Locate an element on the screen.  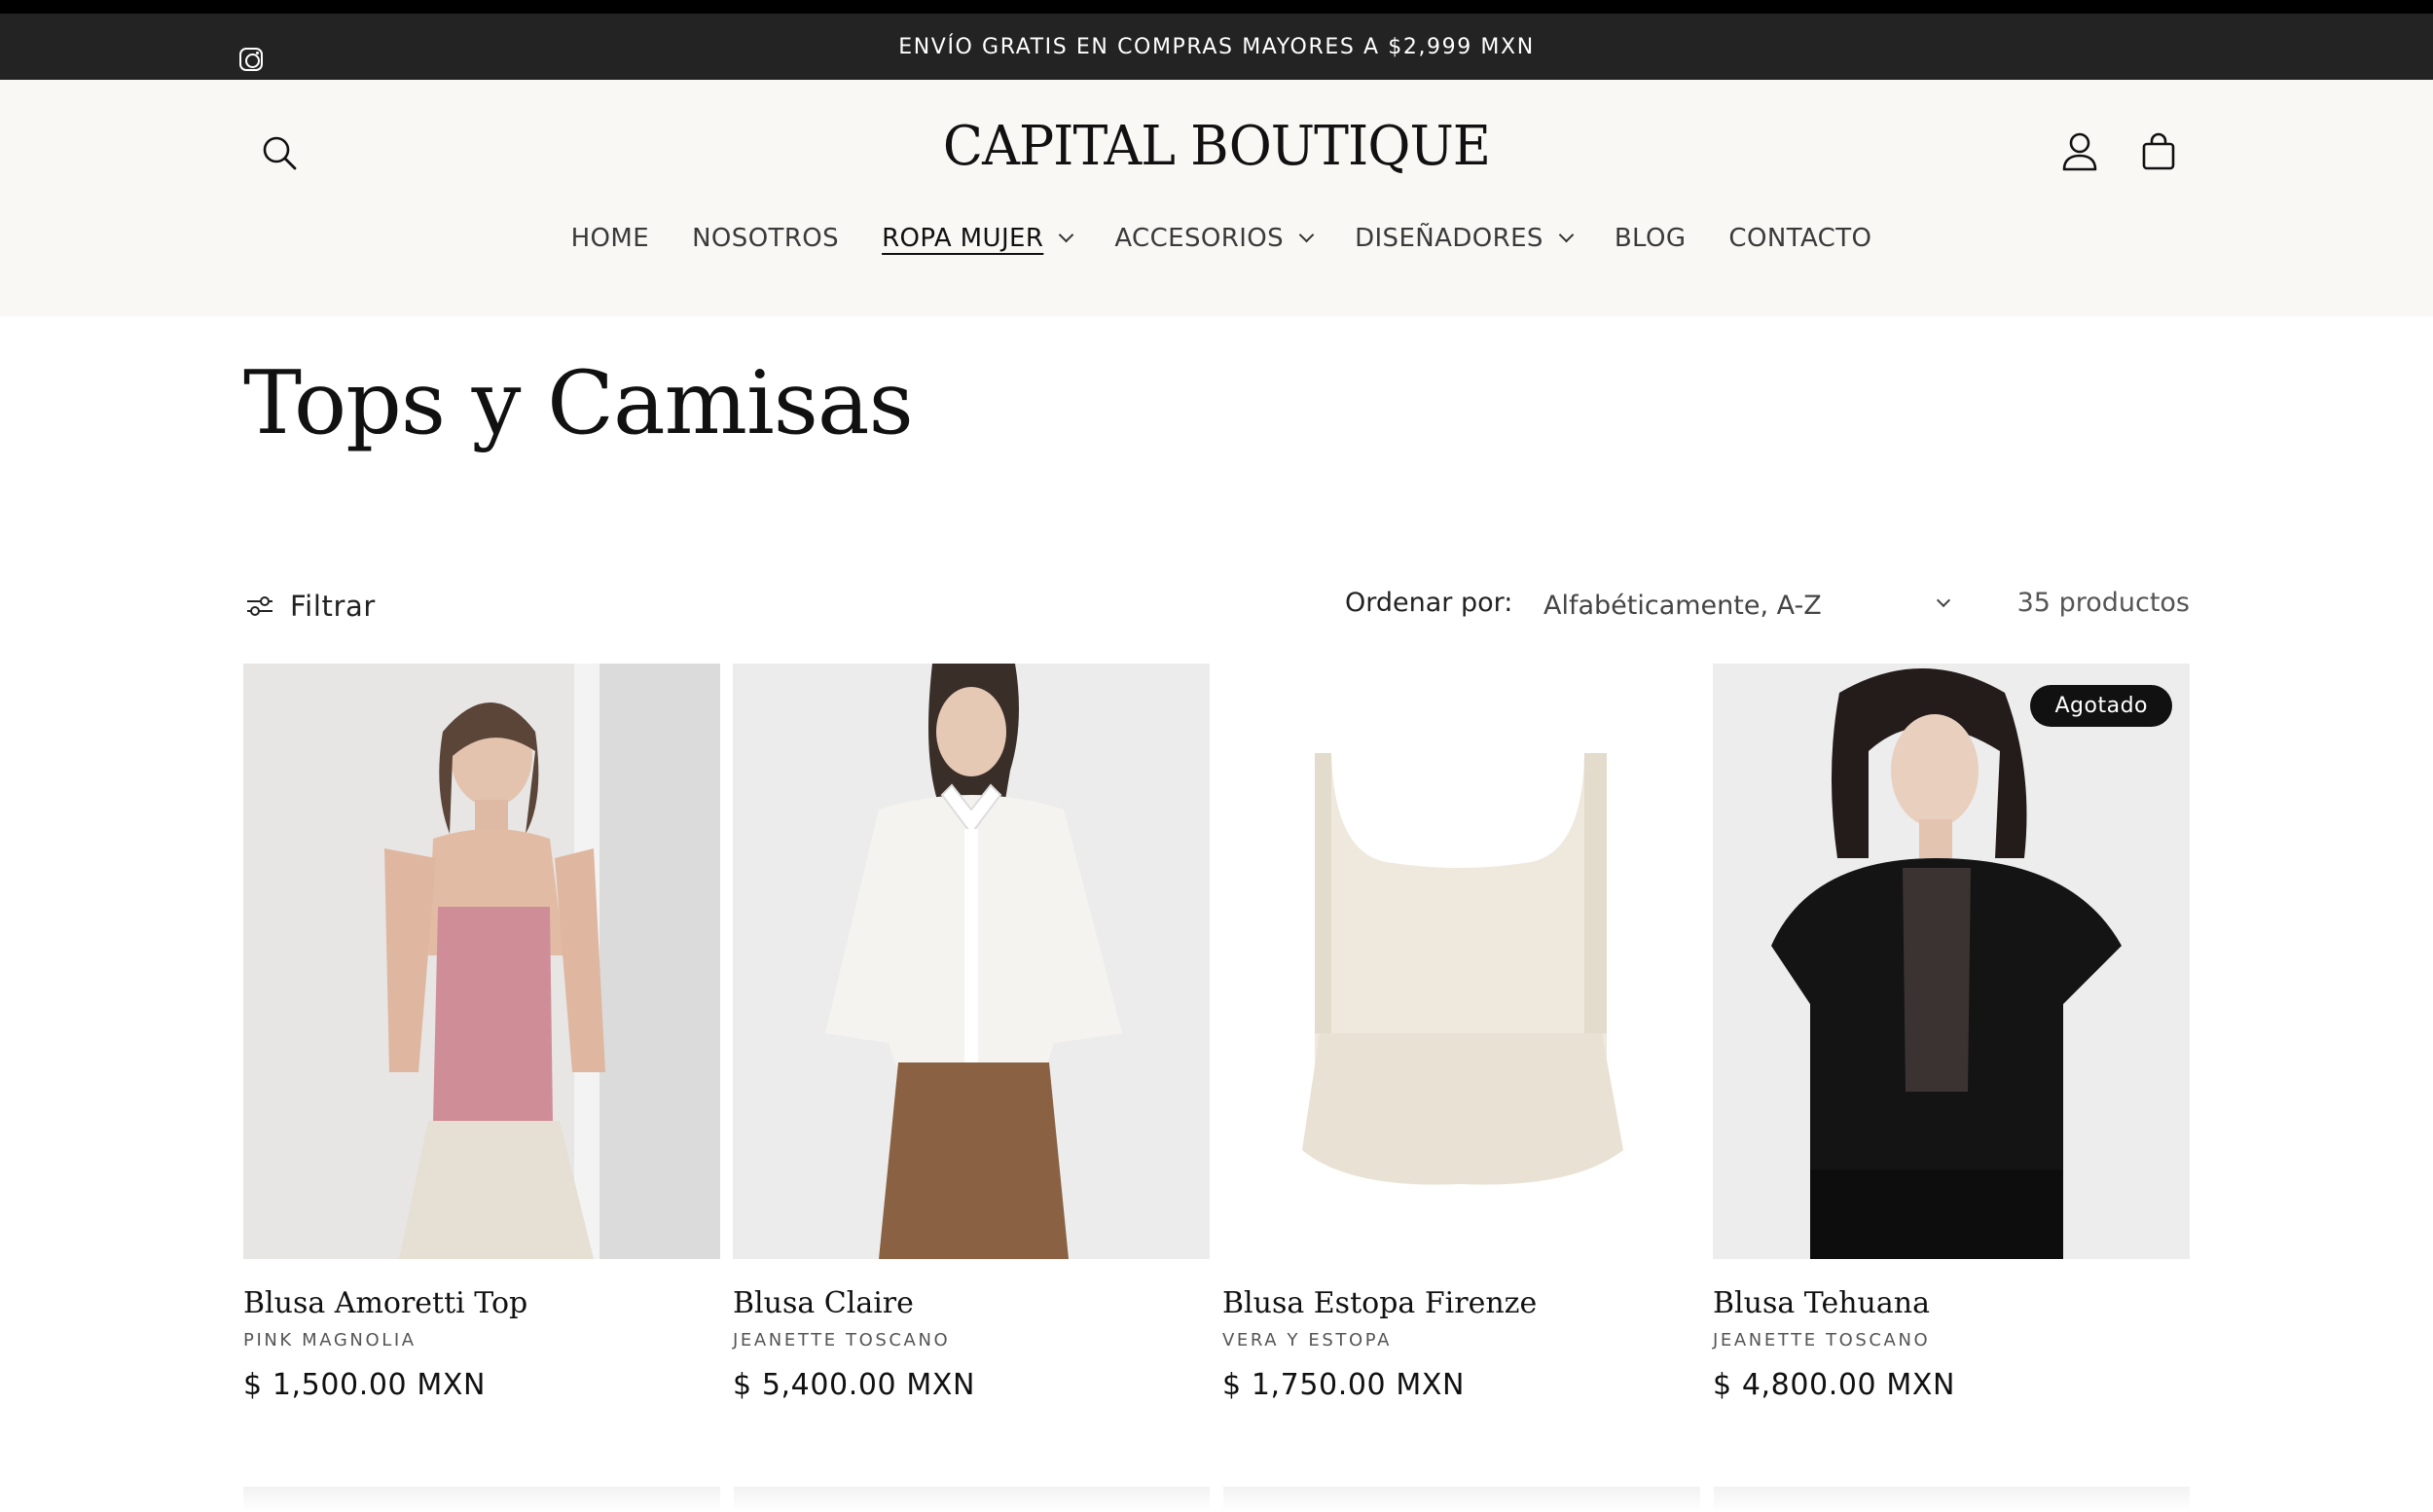
nav-label: DISEÑADORES is located at coordinates (1449, 238).